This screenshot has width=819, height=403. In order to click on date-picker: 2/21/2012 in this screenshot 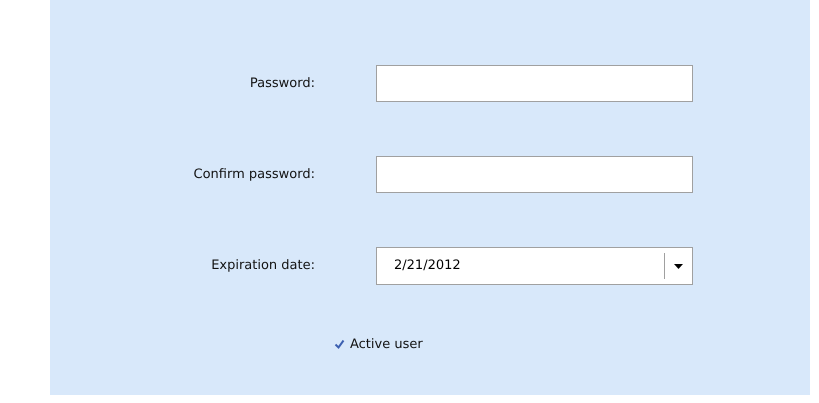, I will do `click(534, 266)`.